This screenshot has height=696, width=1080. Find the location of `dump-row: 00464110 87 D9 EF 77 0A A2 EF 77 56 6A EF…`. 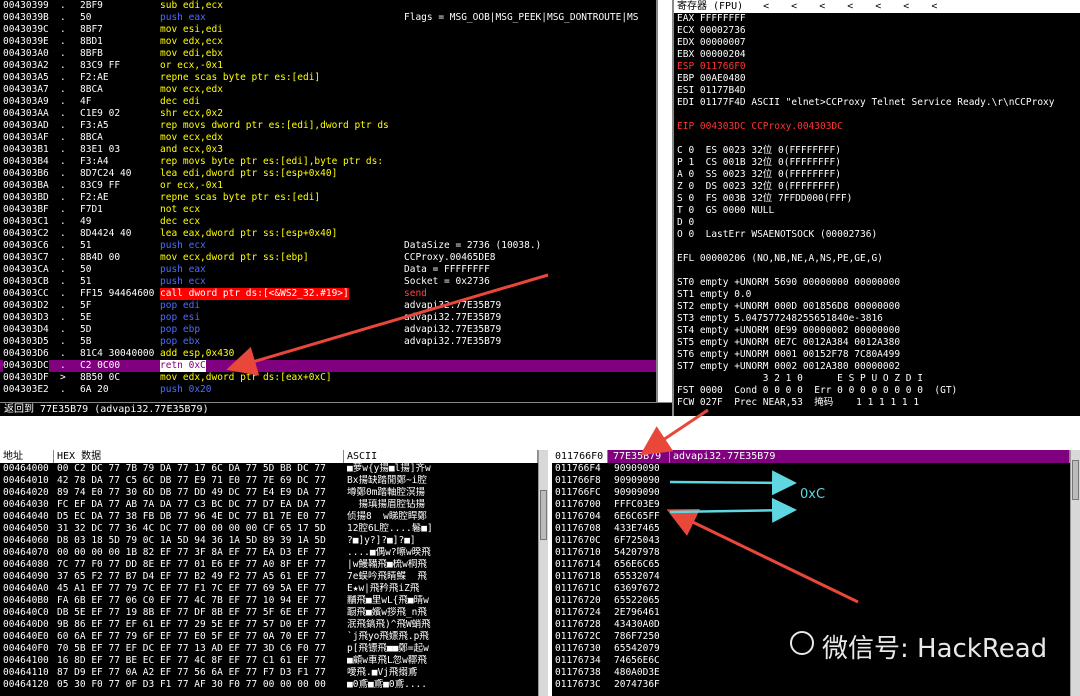

dump-row: 00464110 87 D9 EF 77 0A A2 EF 77 56 6A EF… is located at coordinates (274, 673).